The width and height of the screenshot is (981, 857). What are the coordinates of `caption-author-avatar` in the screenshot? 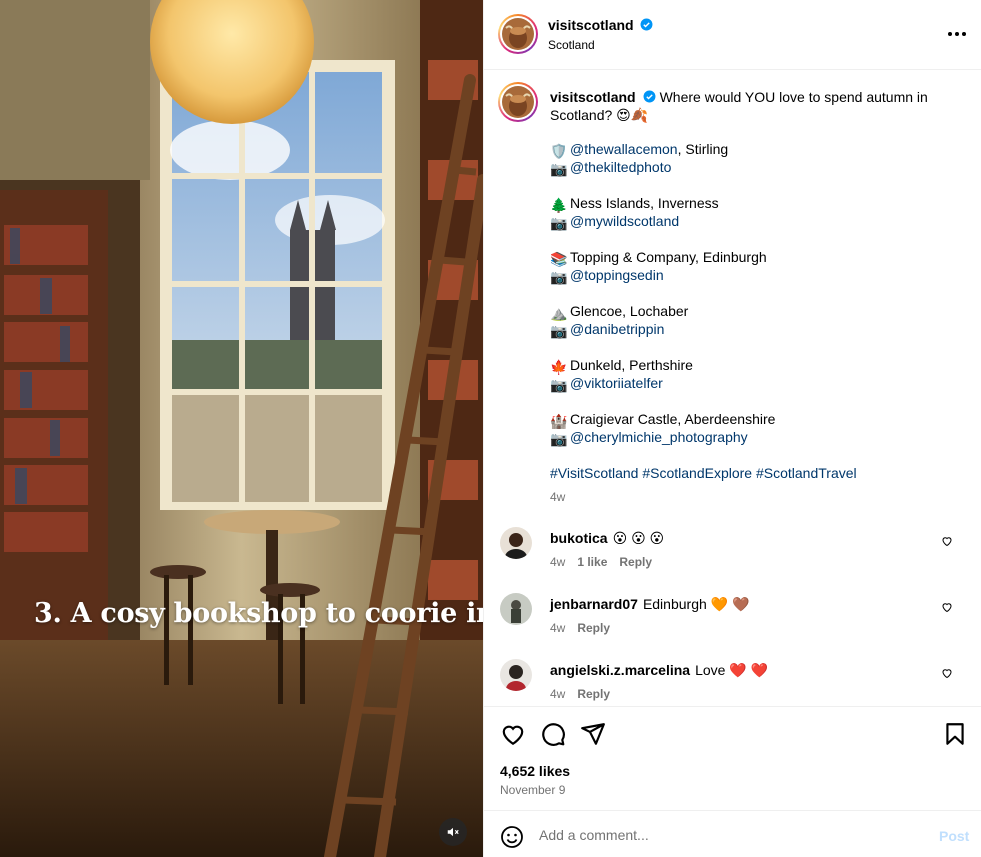 It's located at (518, 102).